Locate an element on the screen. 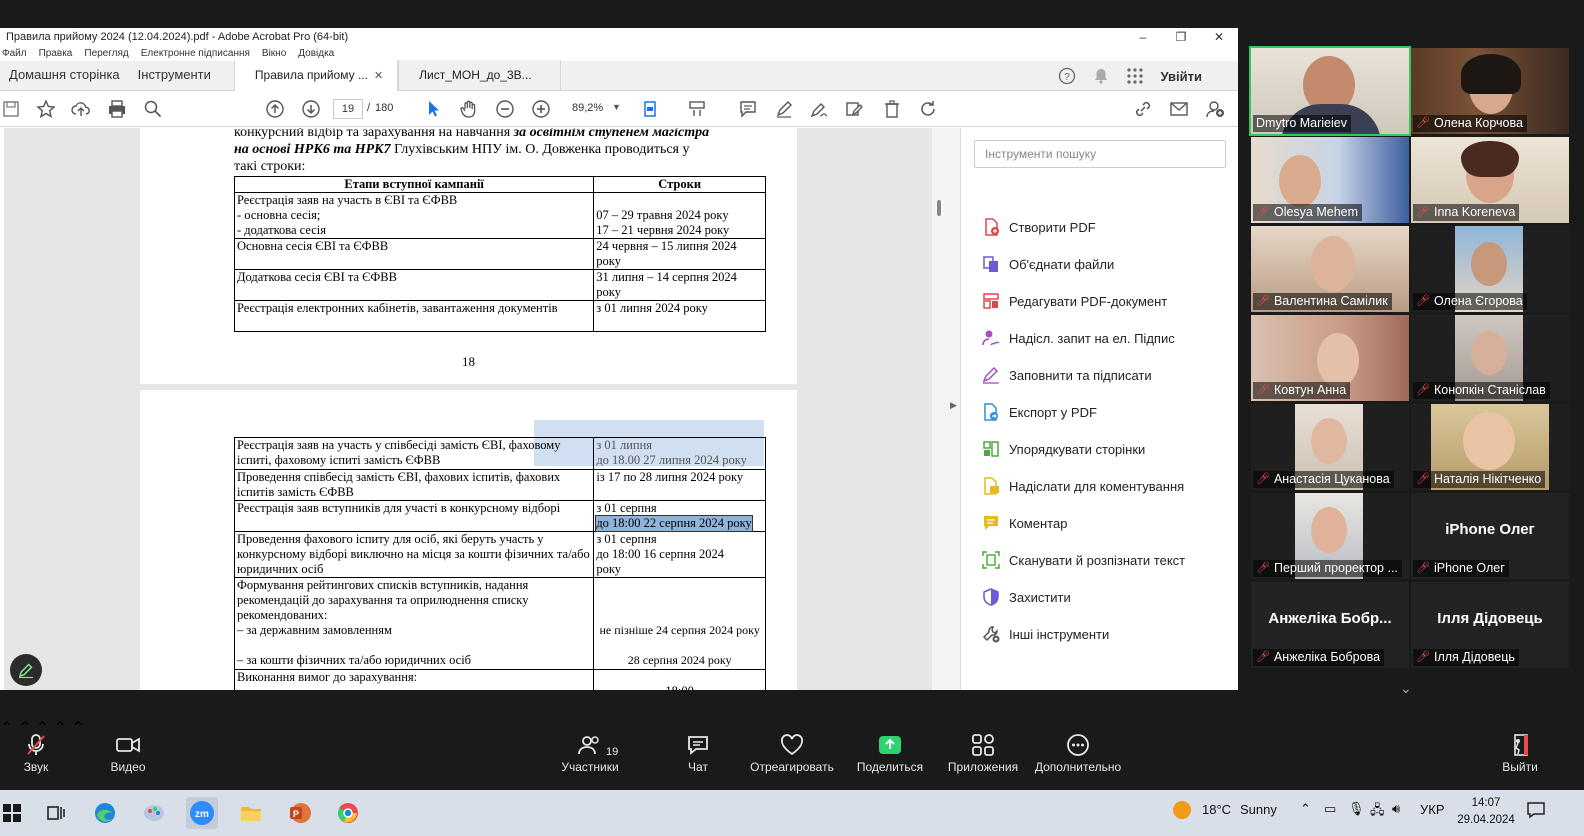  paint-app-icon is located at coordinates (154, 813).